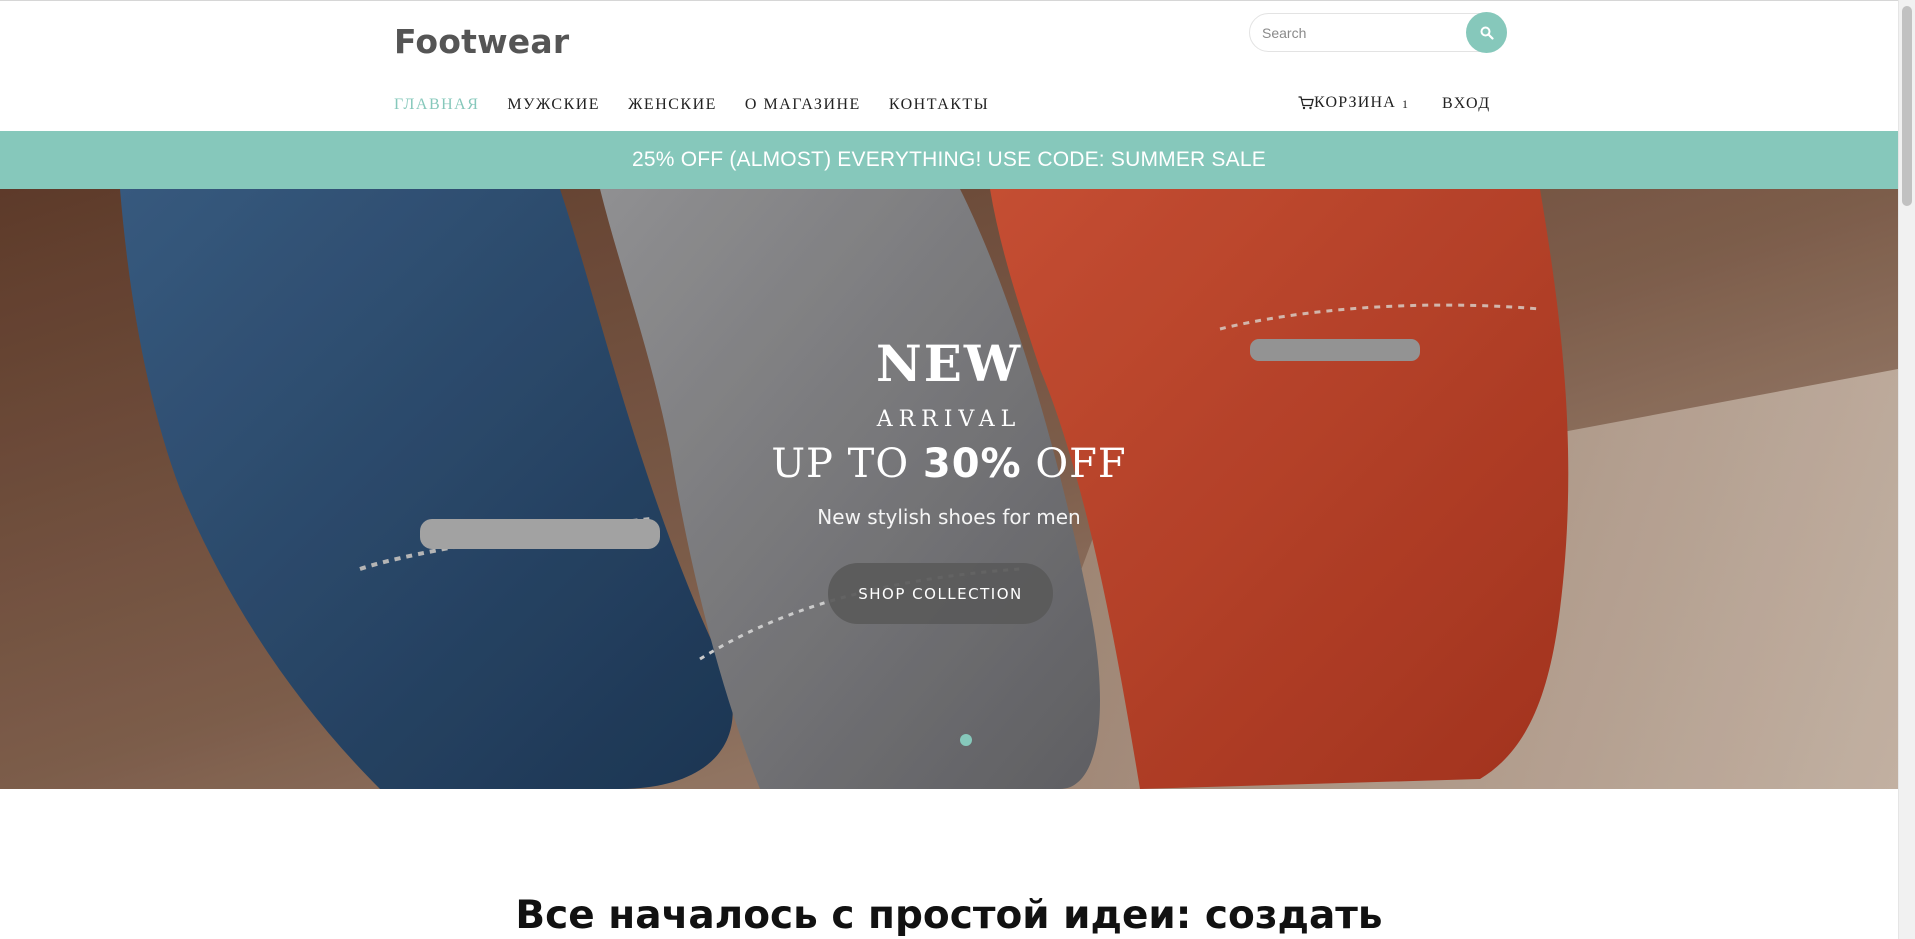 The height and width of the screenshot is (939, 1915). I want to click on page-scrollbar, so click(1906, 469).